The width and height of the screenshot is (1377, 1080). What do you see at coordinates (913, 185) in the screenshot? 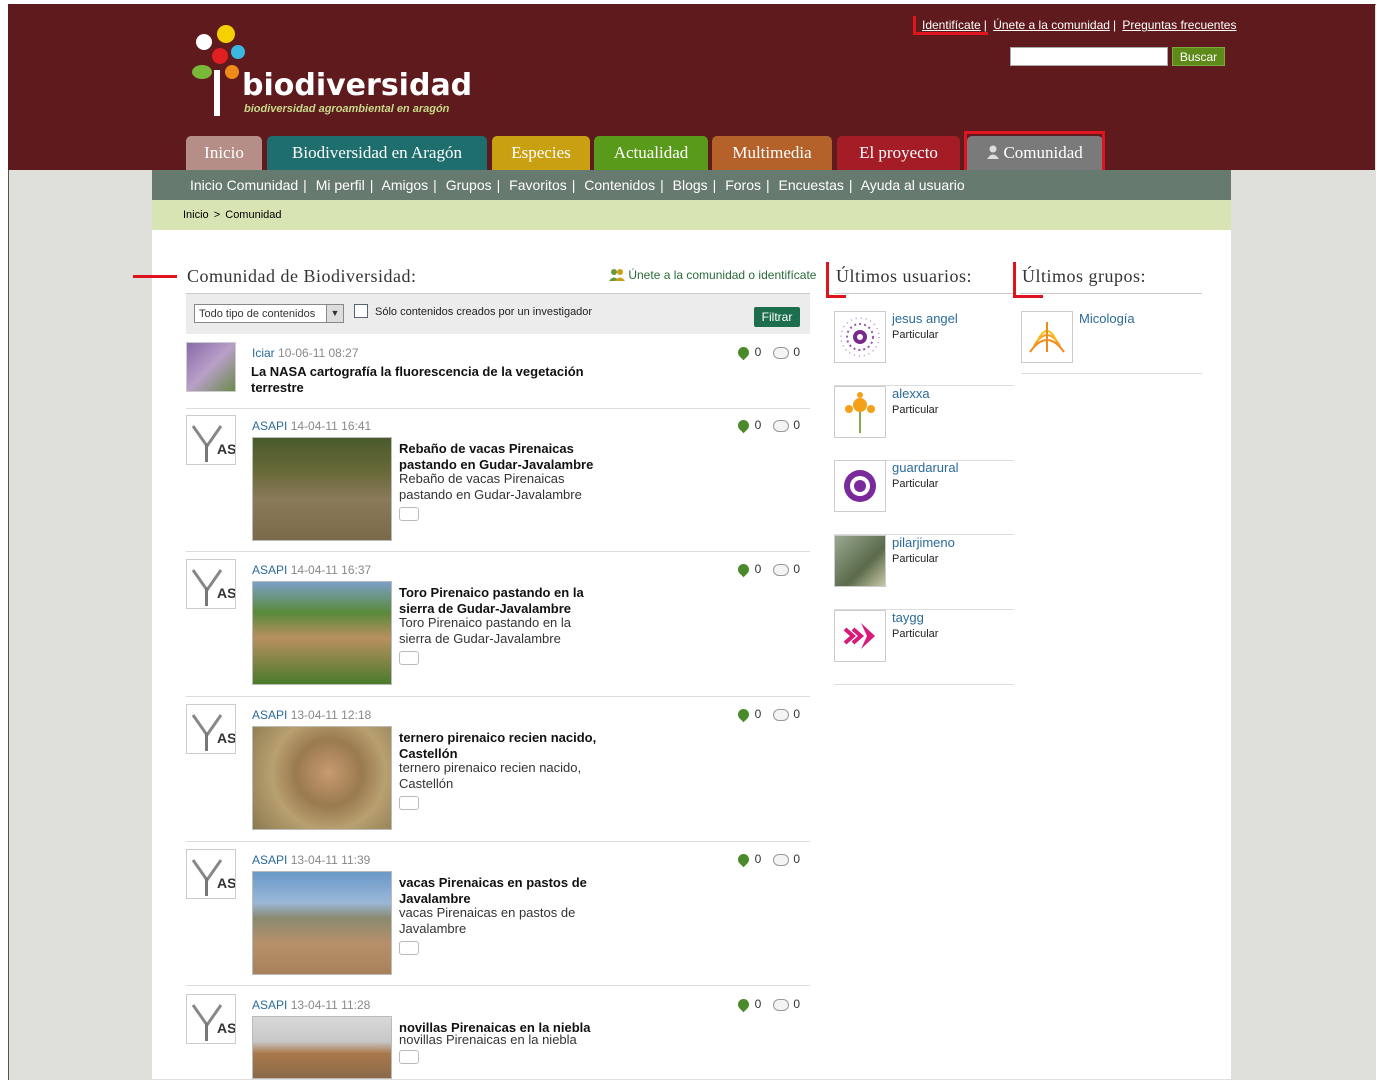
I see `subnav-ayuda: Ayuda al usuario` at bounding box center [913, 185].